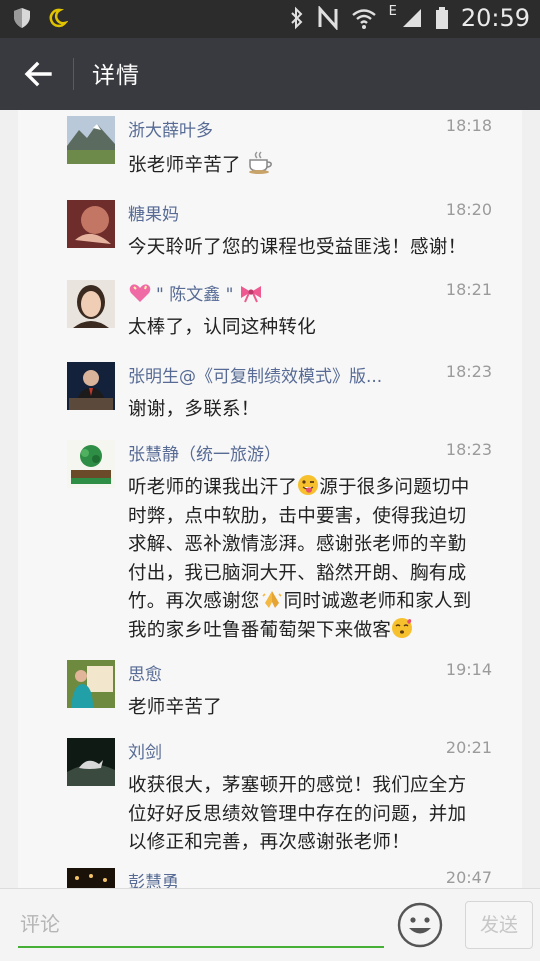 Image resolution: width=540 pixels, height=961 pixels. What do you see at coordinates (140, 292) in the screenshot?
I see `sparkling-heart-icon` at bounding box center [140, 292].